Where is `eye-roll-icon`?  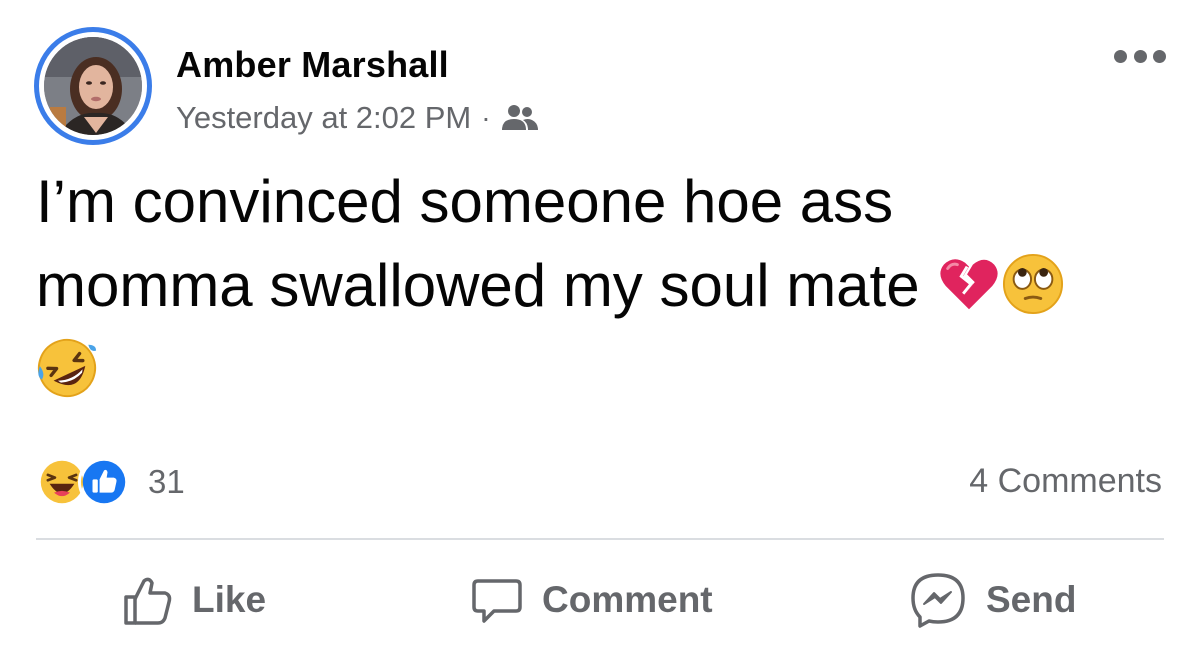
eye-roll-icon is located at coordinates (1033, 284).